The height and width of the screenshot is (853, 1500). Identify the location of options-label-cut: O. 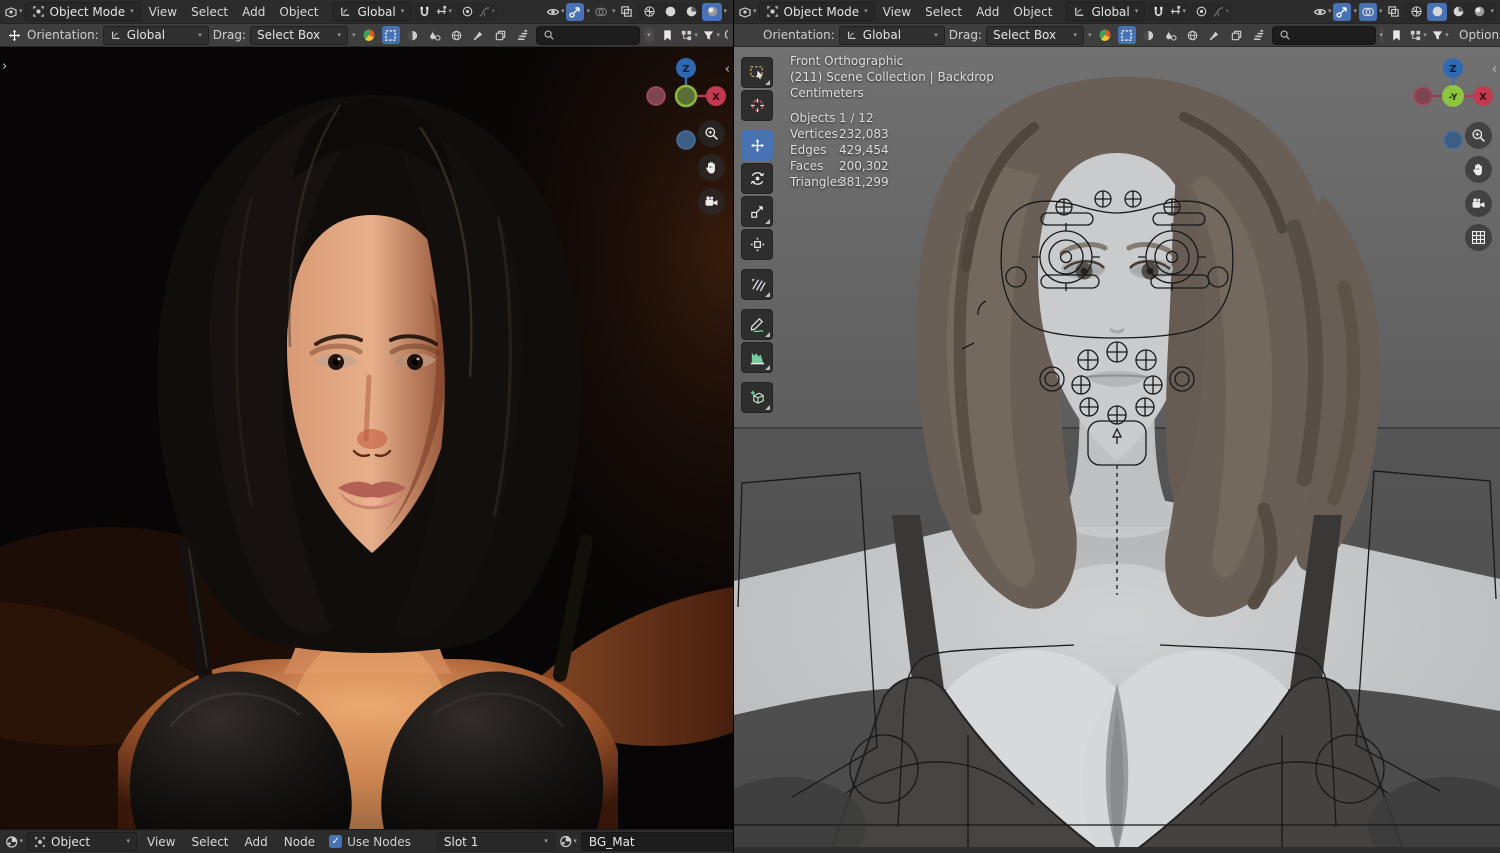
(726, 35).